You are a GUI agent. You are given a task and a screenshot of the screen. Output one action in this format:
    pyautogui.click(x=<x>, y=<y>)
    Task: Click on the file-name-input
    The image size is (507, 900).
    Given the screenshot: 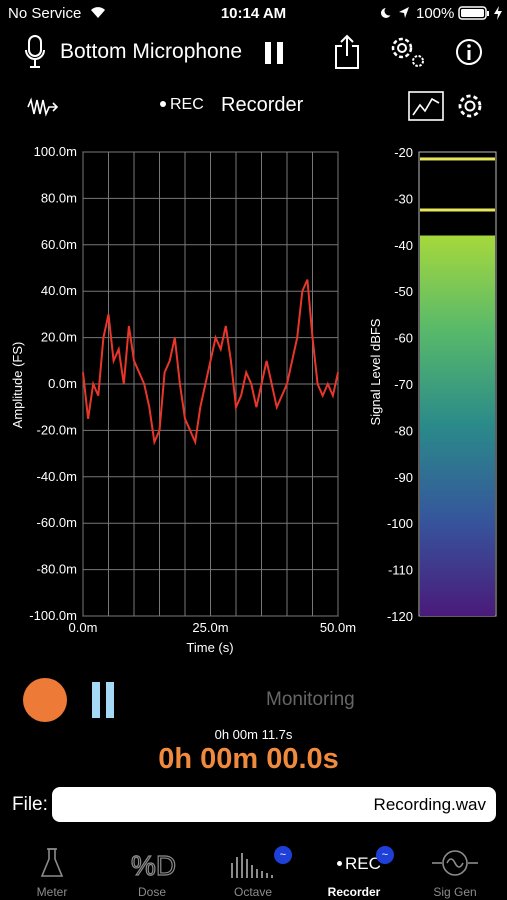 What is the action you would take?
    pyautogui.click(x=274, y=804)
    